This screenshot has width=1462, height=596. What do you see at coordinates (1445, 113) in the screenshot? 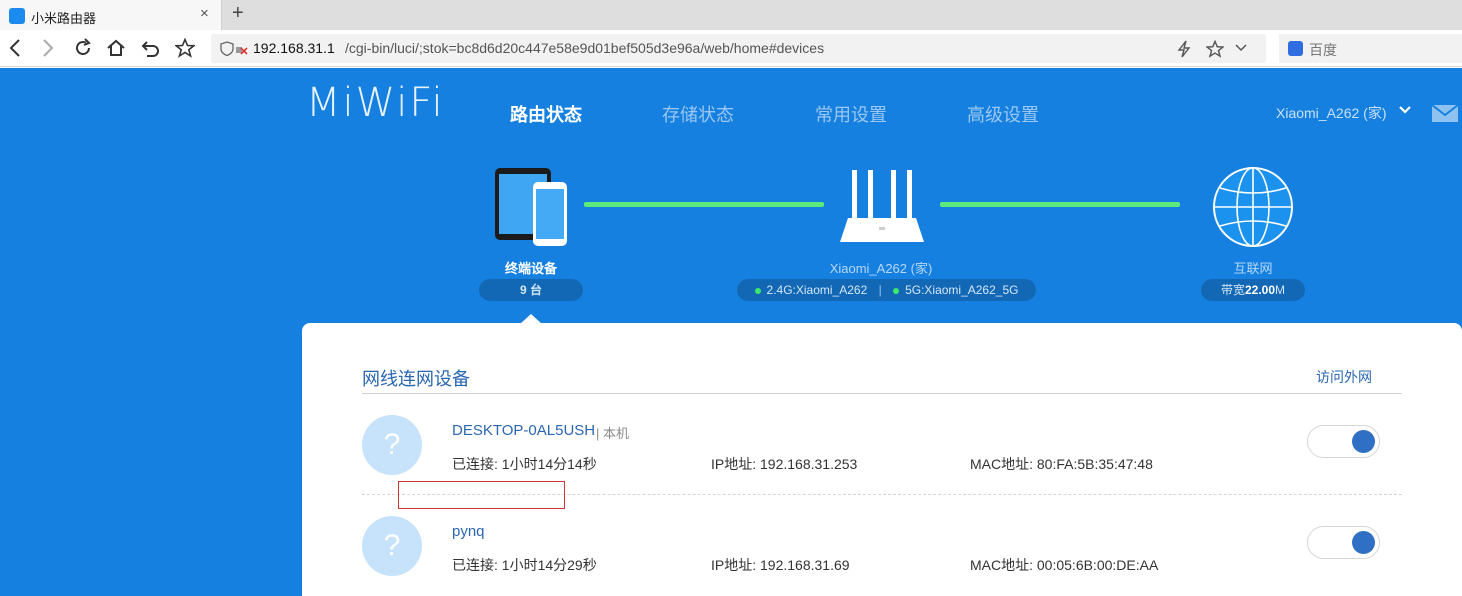
I see `mail-icon` at bounding box center [1445, 113].